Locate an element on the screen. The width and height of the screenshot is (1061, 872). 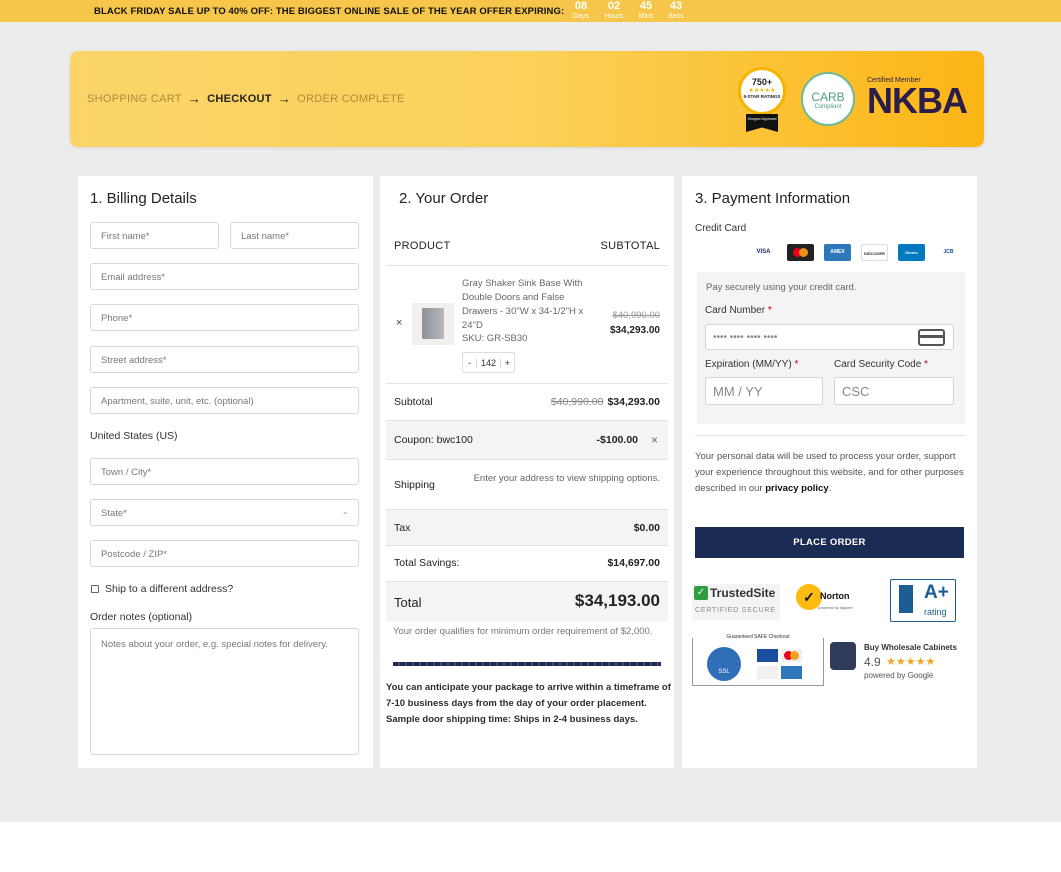
carb2-badge: CARB Compliant is located at coordinates (828, 99).